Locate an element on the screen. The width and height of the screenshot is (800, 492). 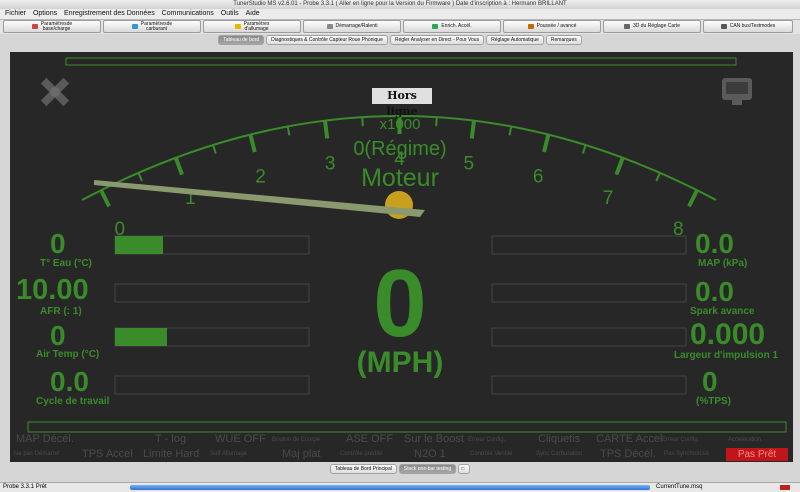
map-bar is located at coordinates (589, 245).